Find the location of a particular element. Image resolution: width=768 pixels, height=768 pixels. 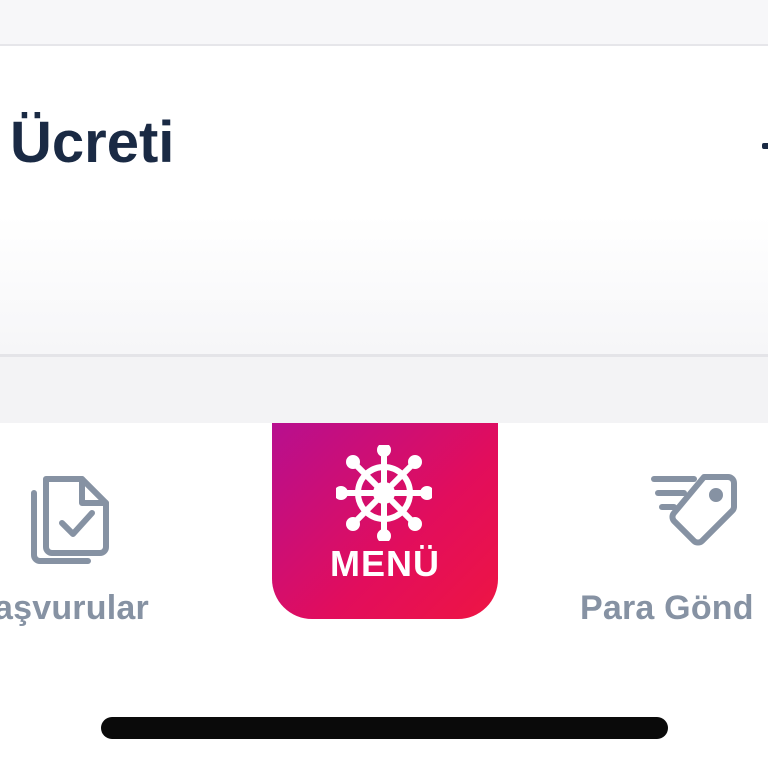

tab-para-gonder: Para Gönd is located at coordinates (664, 538).